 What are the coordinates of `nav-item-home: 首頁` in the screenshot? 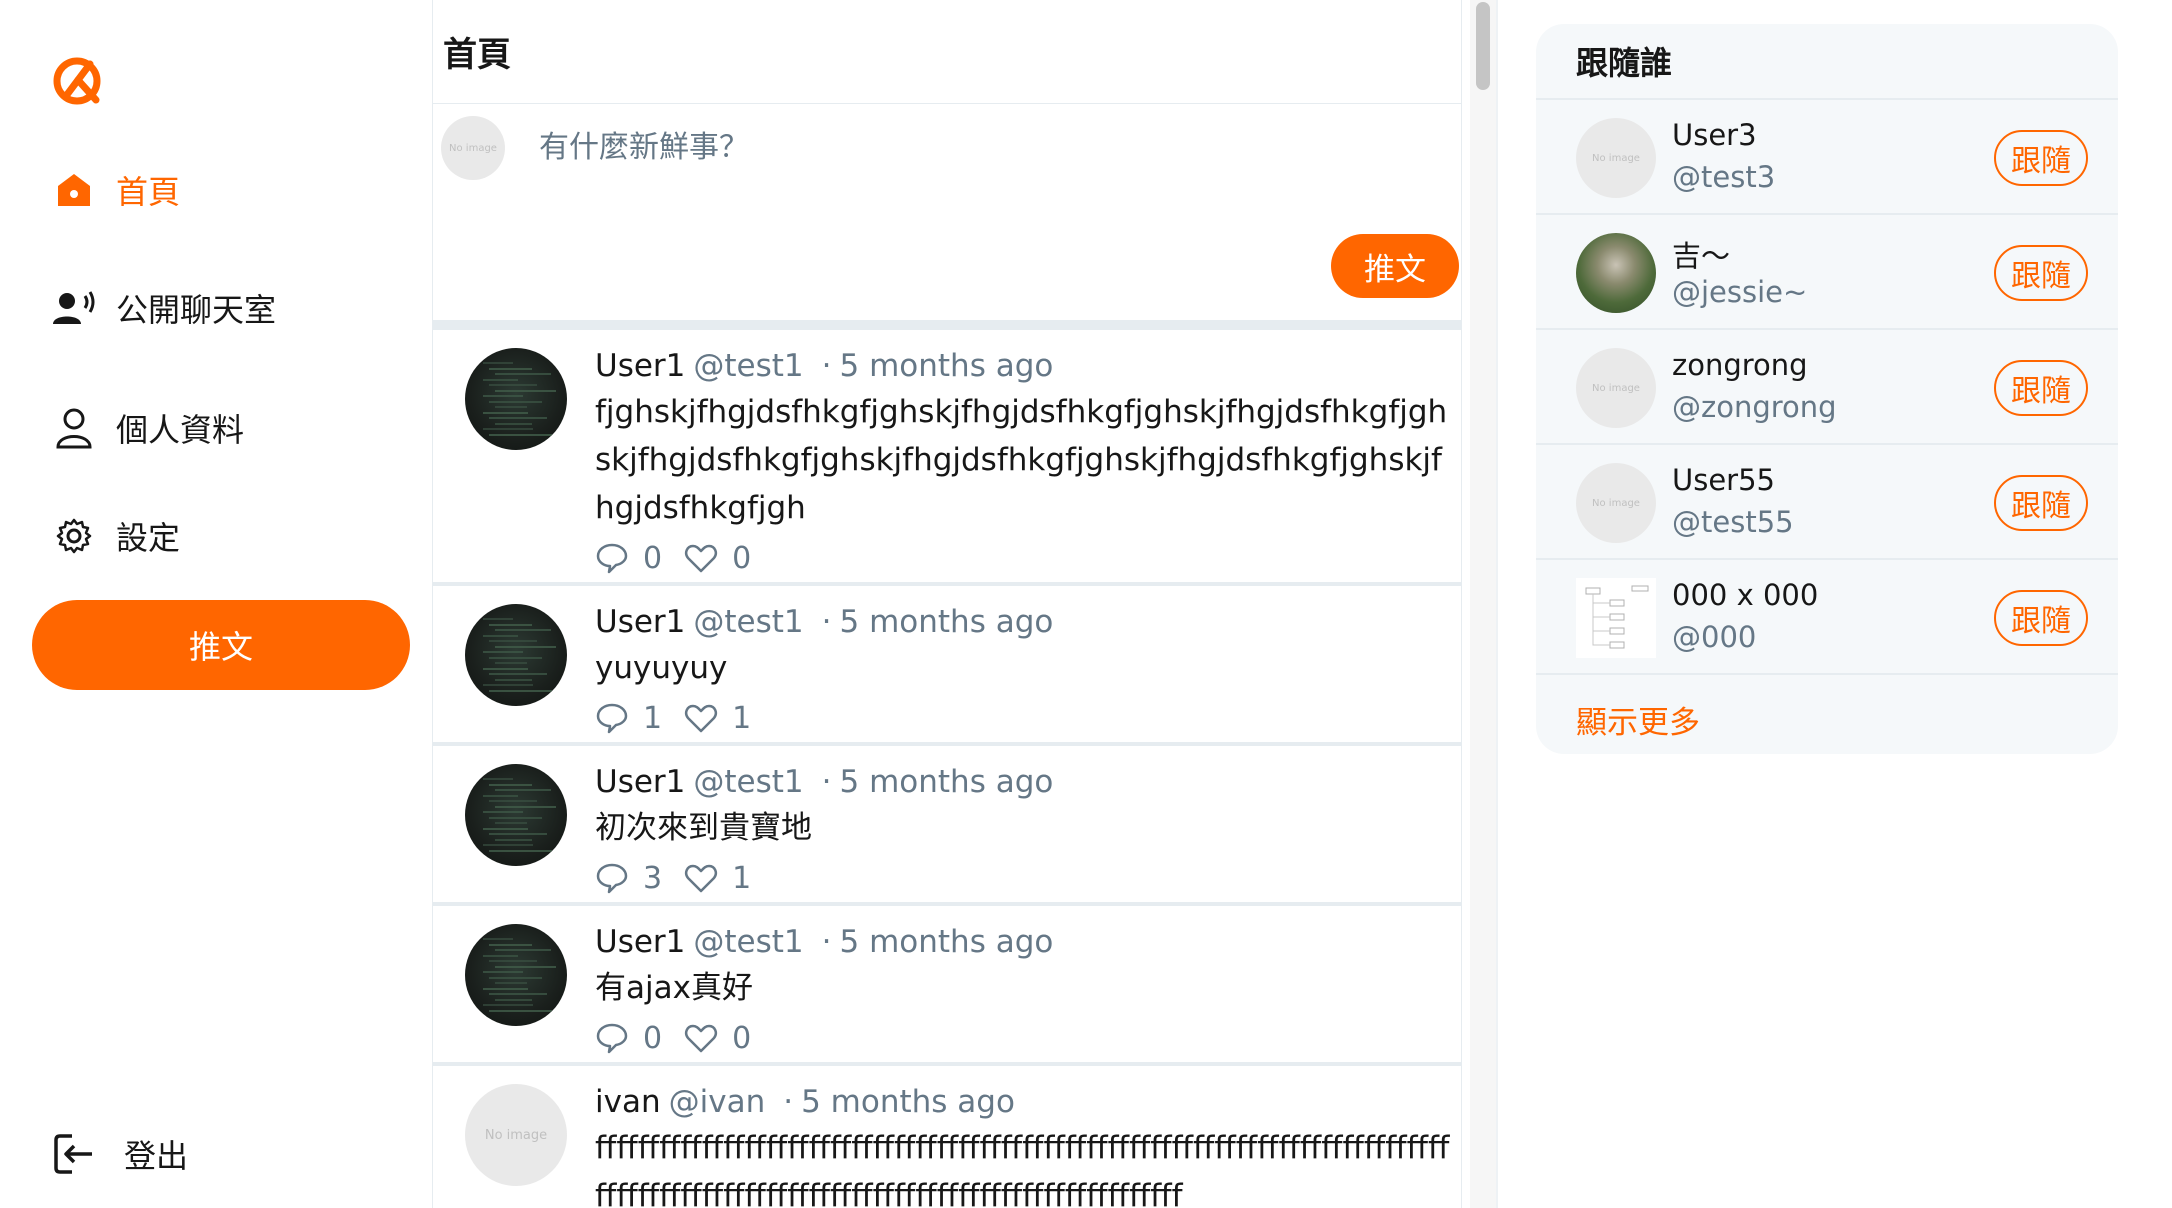 It's located at (116, 190).